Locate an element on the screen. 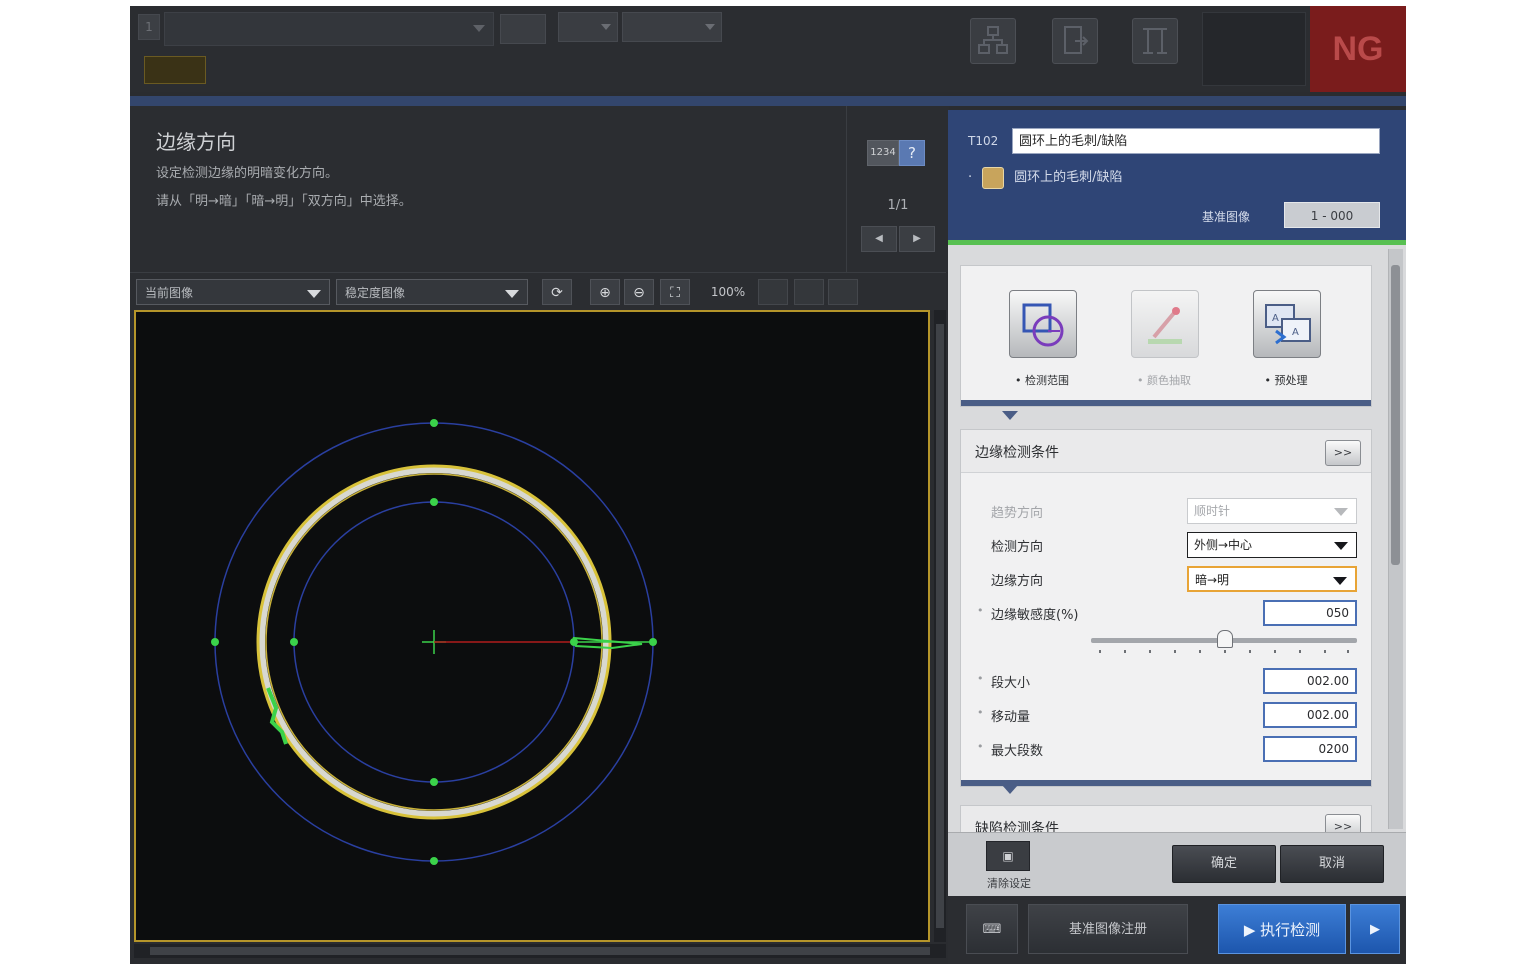  image-source-select: 当前图像 is located at coordinates (233, 292).